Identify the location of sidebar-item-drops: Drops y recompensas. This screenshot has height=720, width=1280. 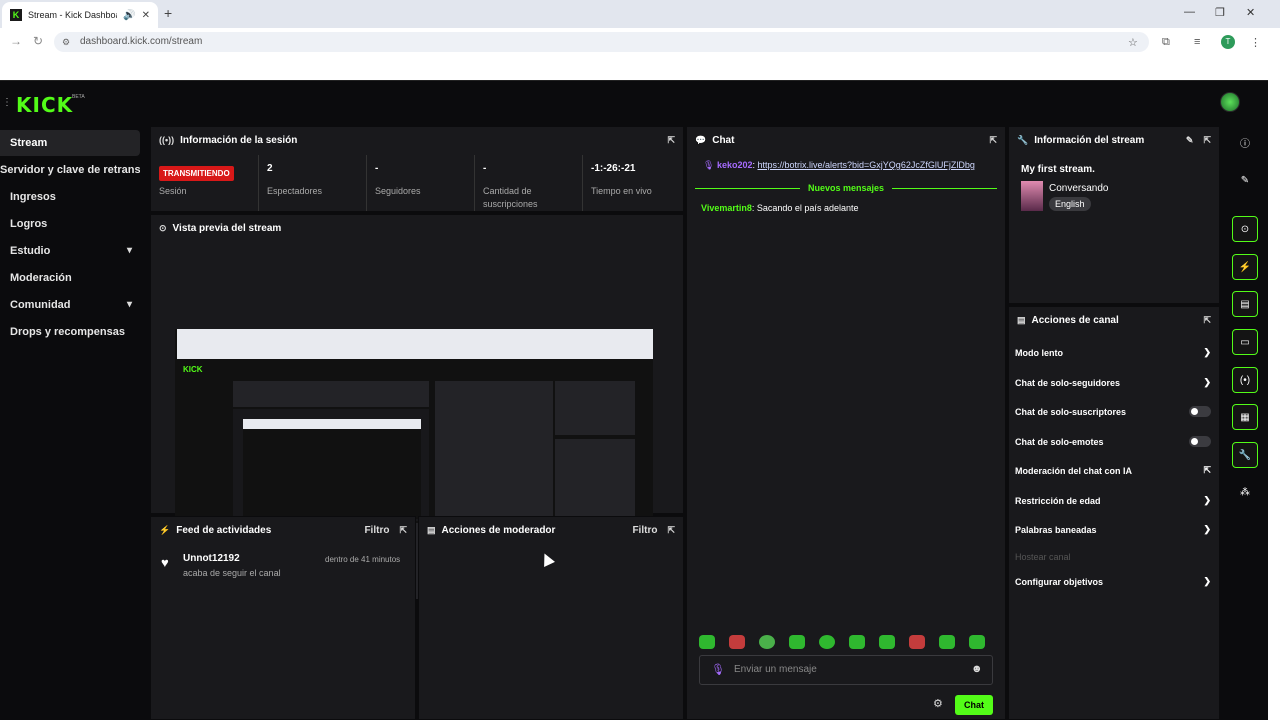
(70, 332).